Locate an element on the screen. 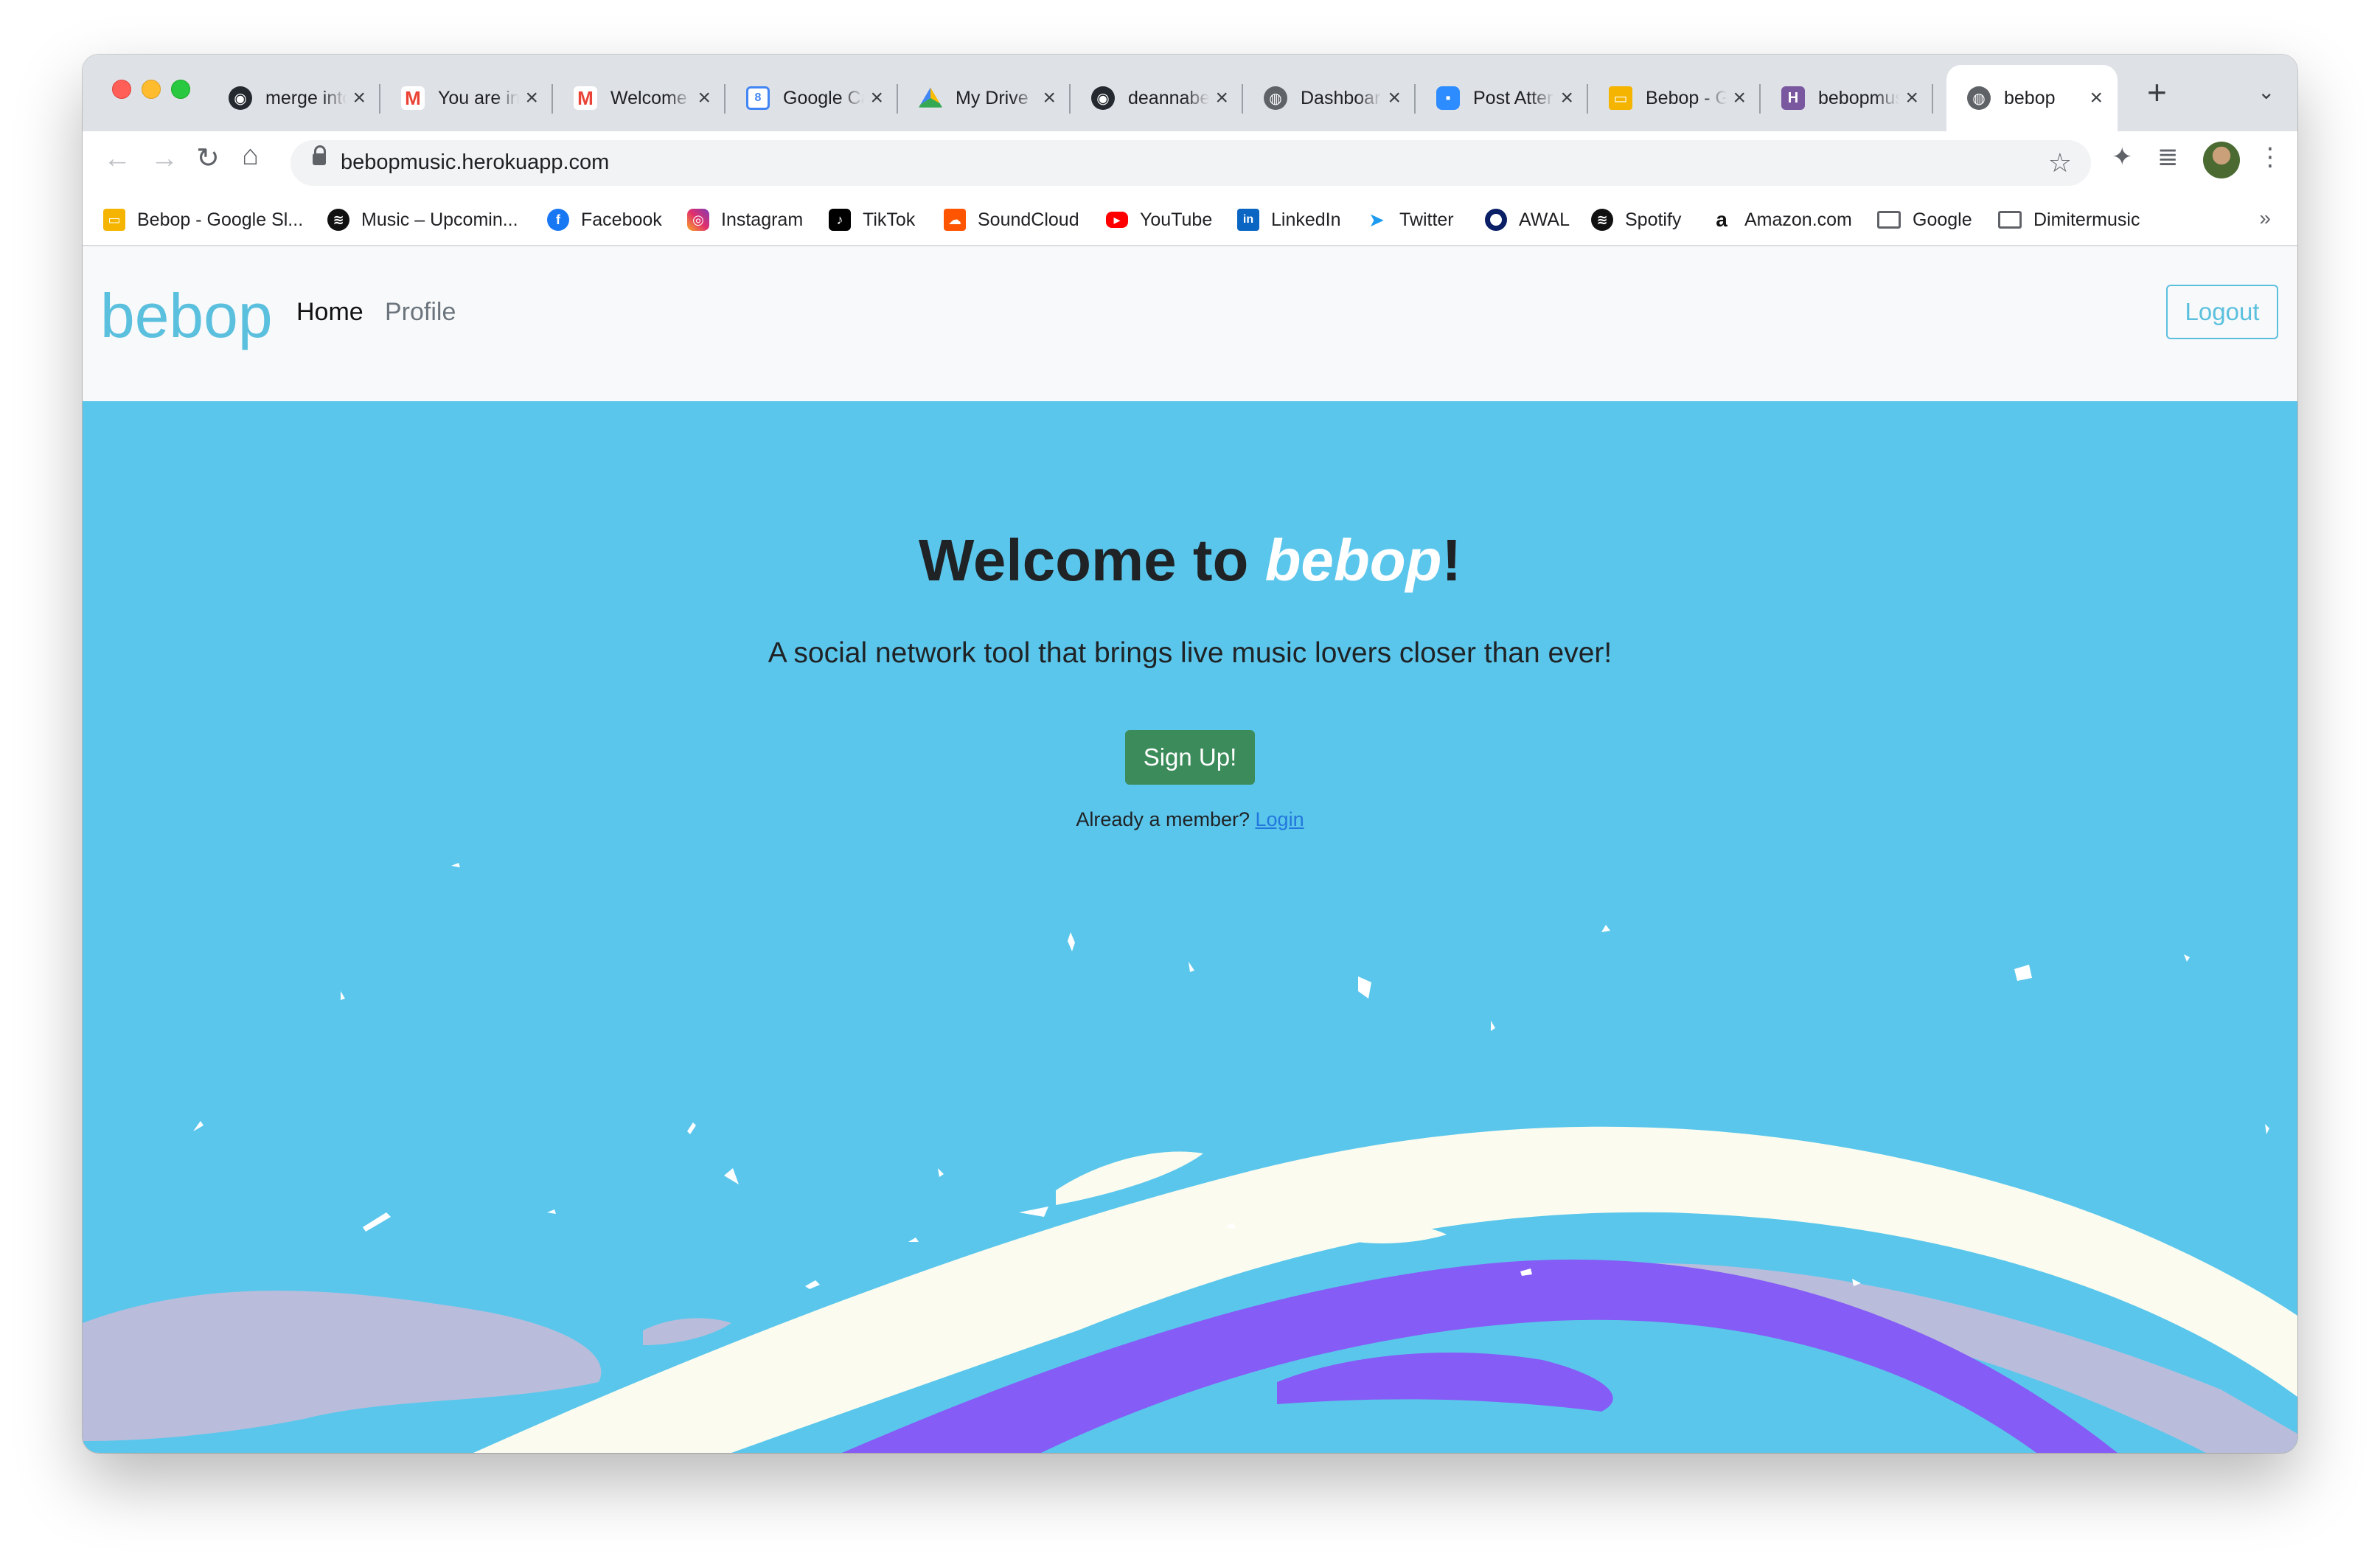 The image size is (2380, 1562). tab-dashboard: ◍ Dashboard × is located at coordinates (1329, 98).